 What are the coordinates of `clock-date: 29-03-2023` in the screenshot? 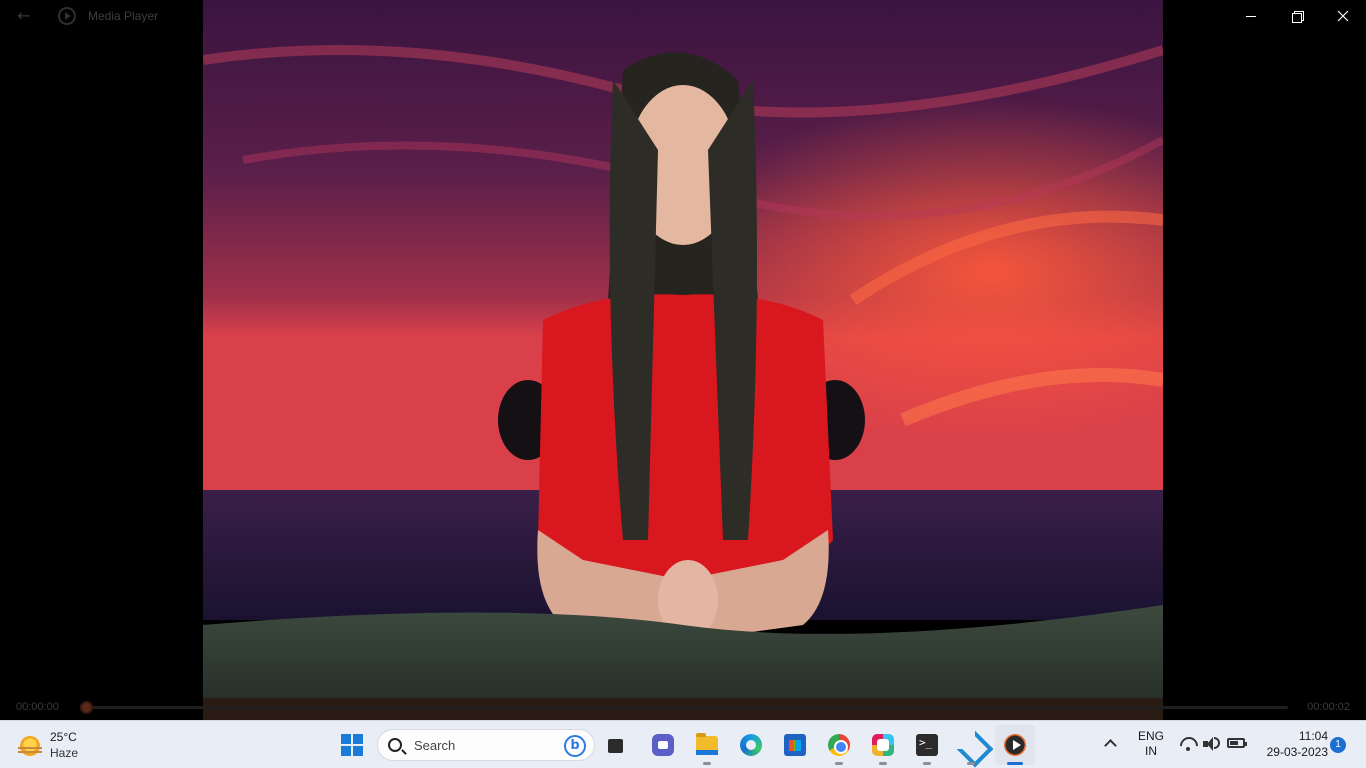 It's located at (1297, 752).